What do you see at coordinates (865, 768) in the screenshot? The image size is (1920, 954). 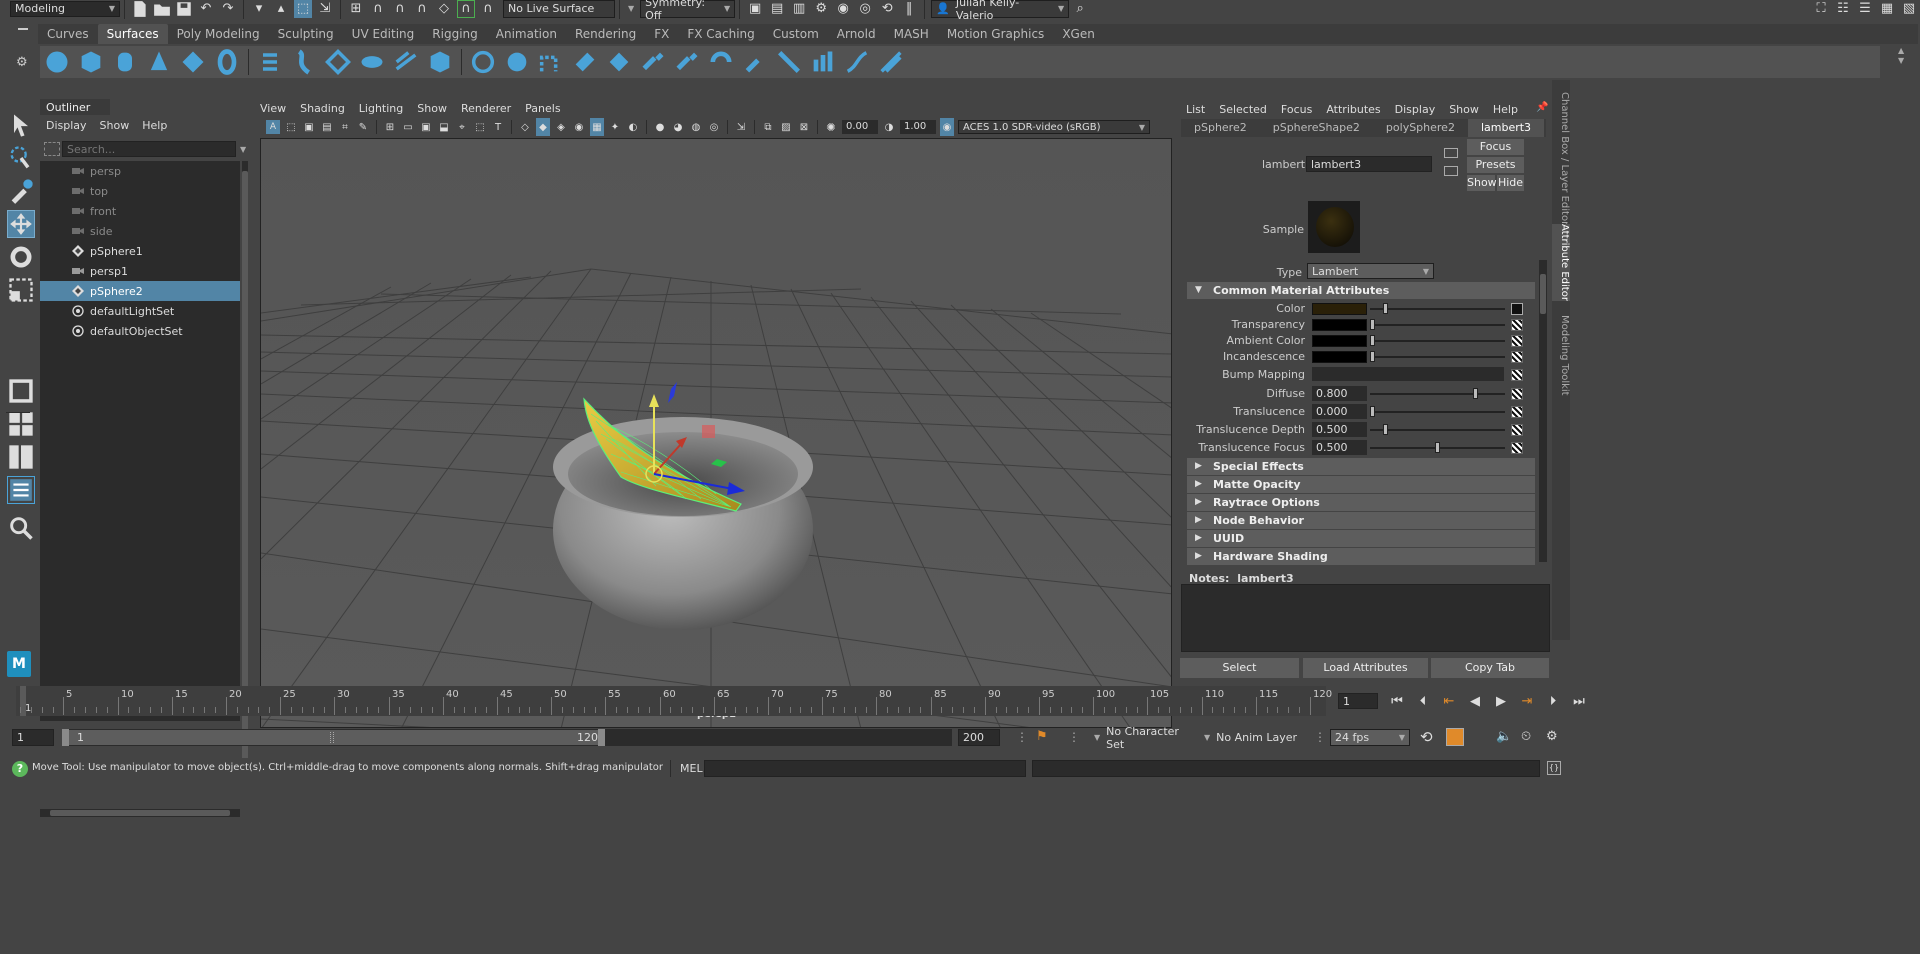 I see `command-line-input` at bounding box center [865, 768].